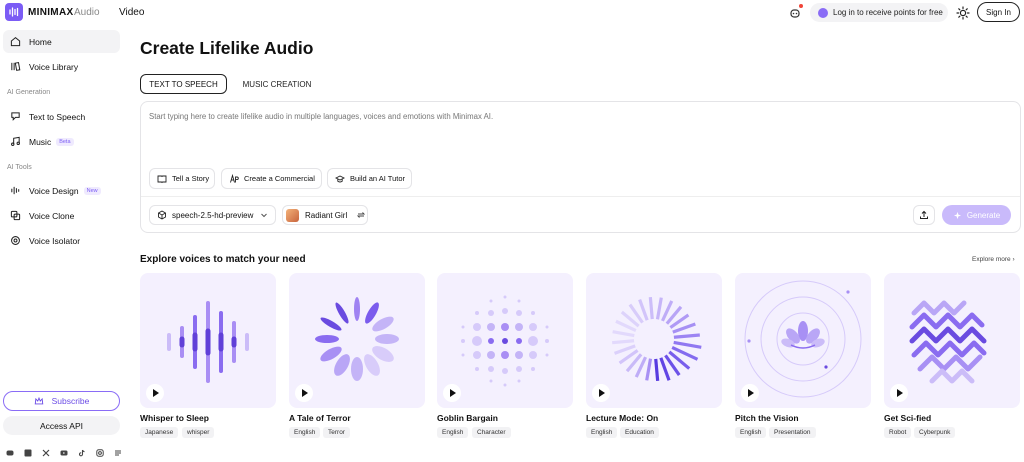 This screenshot has width=1024, height=462. I want to click on beta-badge: Beta, so click(65, 141).